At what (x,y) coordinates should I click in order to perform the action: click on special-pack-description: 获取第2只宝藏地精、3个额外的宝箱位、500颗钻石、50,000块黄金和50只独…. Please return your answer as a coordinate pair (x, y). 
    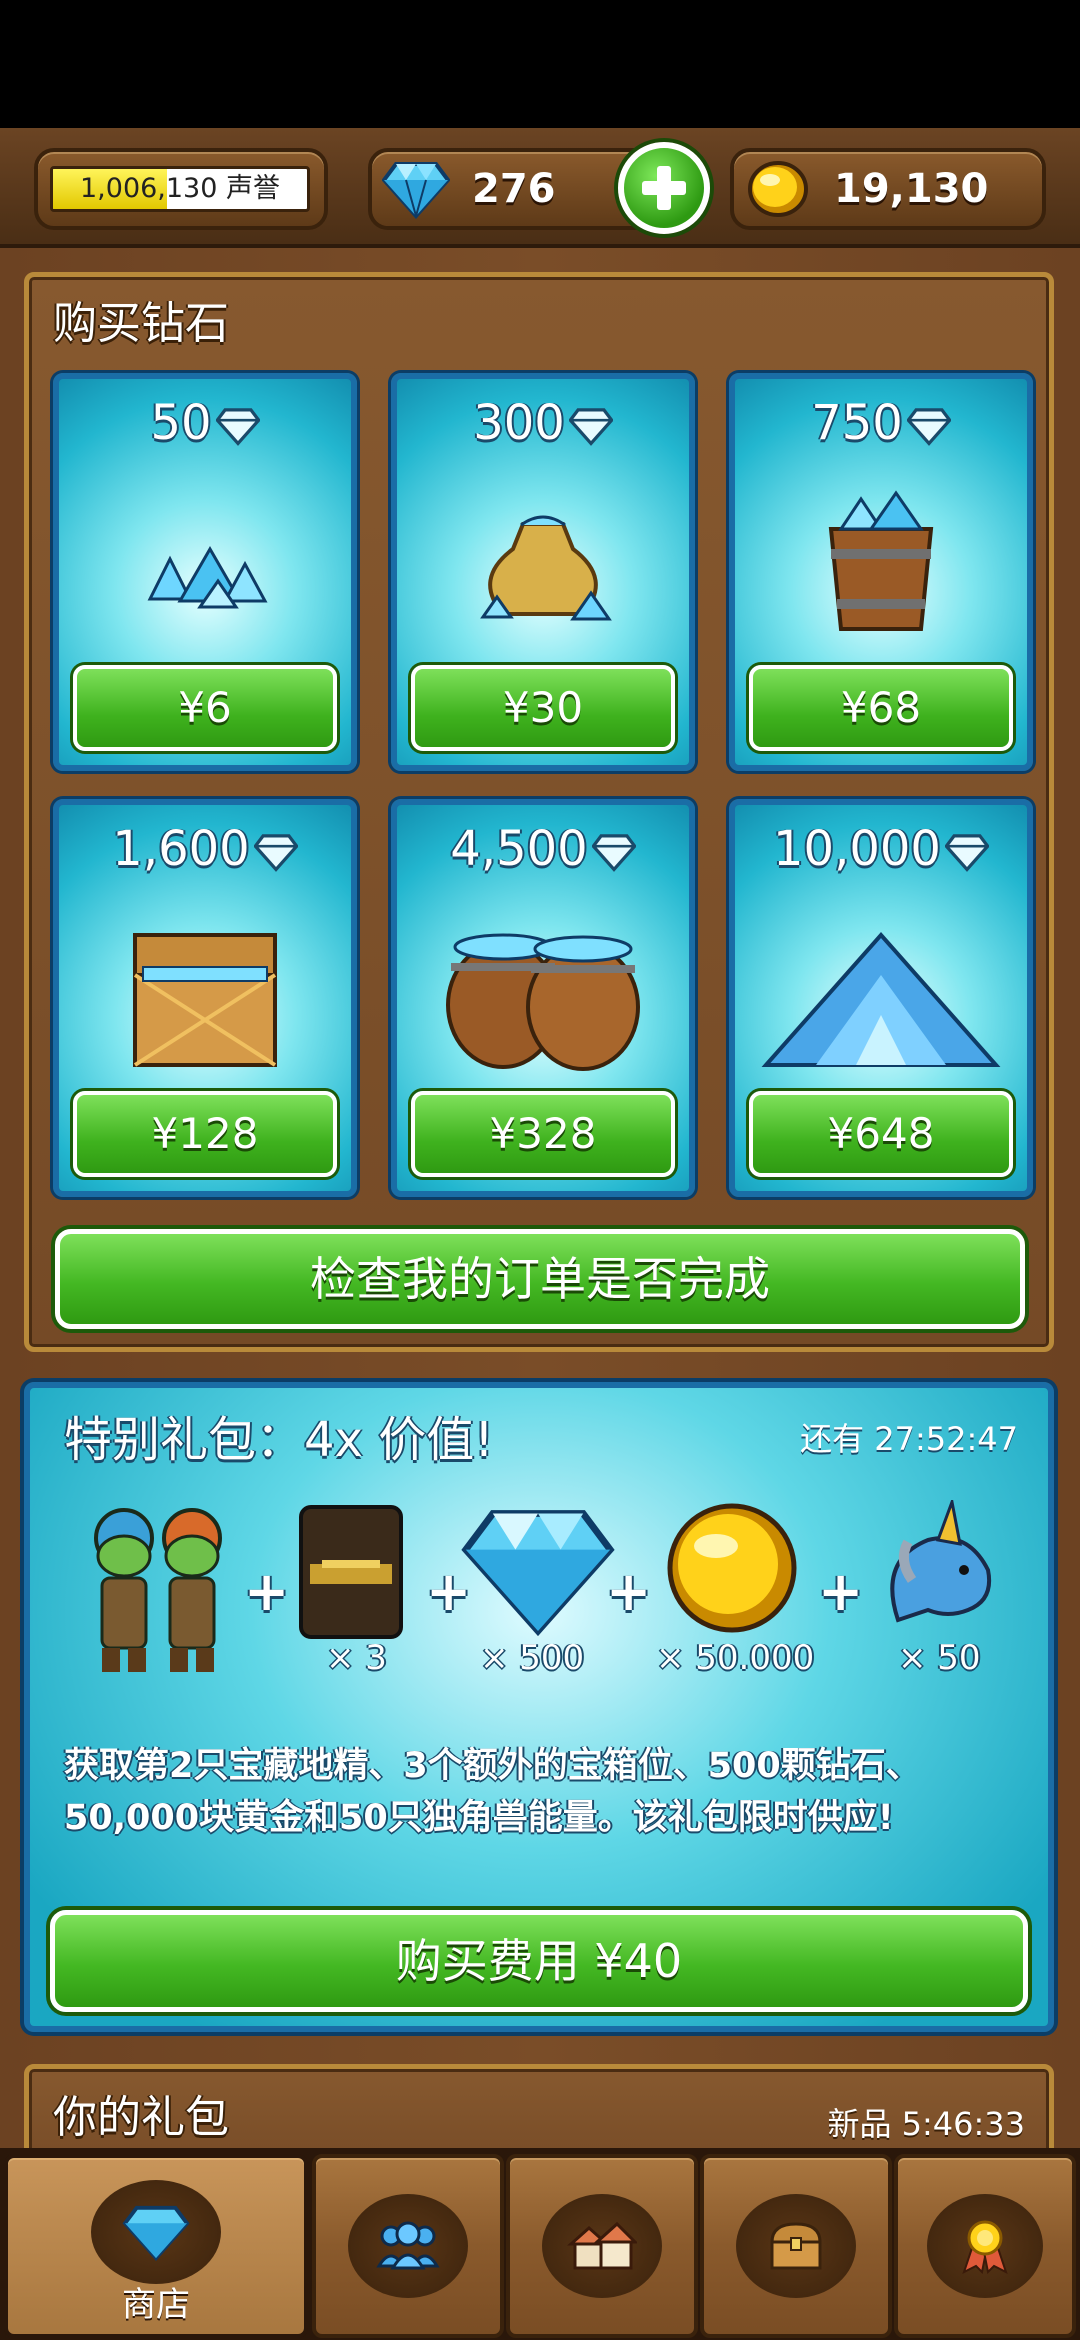
    Looking at the image, I should click on (492, 1792).